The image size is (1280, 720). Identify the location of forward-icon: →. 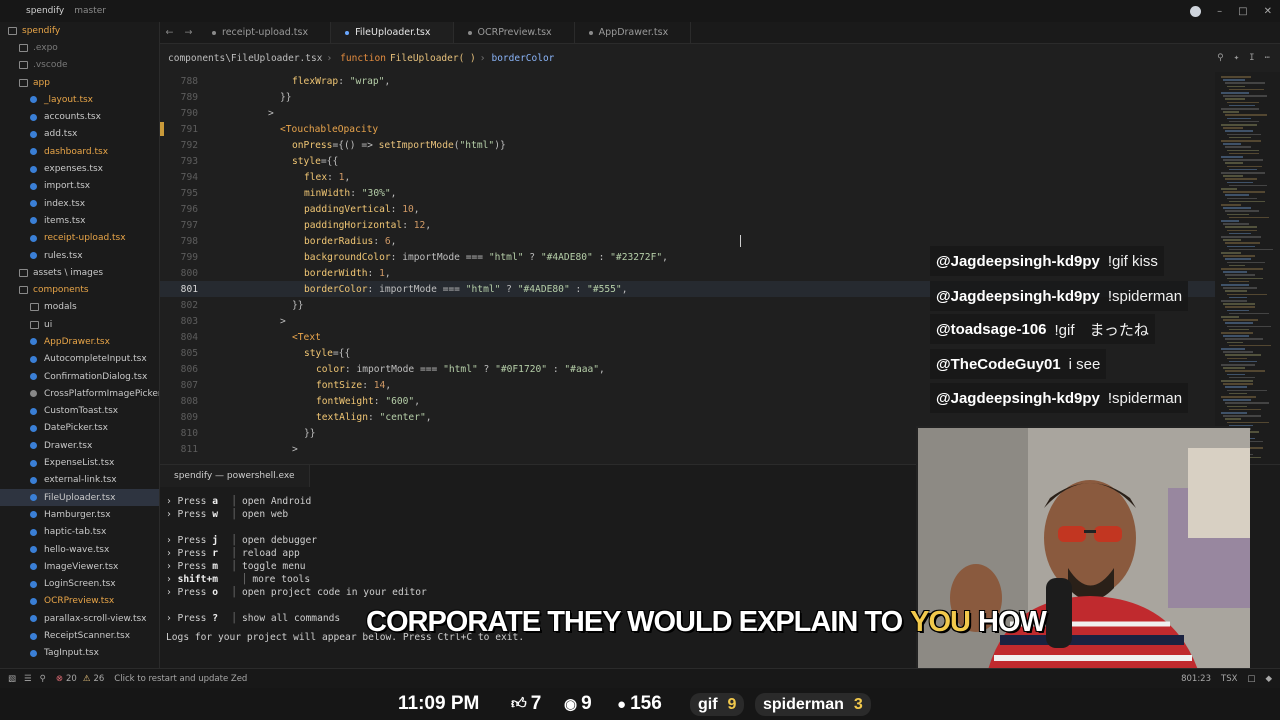
(189, 32).